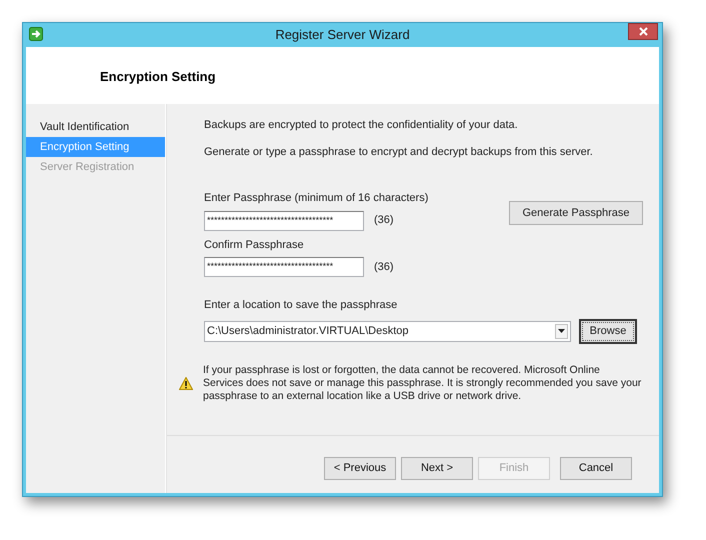 The width and height of the screenshot is (706, 540). I want to click on window-title: Register Server Wizard, so click(342, 35).